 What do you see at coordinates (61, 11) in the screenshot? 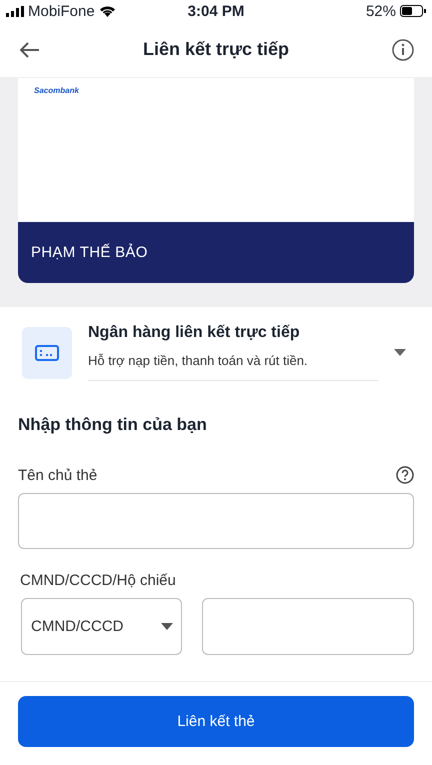
I see `carrier-name: MobiFone` at bounding box center [61, 11].